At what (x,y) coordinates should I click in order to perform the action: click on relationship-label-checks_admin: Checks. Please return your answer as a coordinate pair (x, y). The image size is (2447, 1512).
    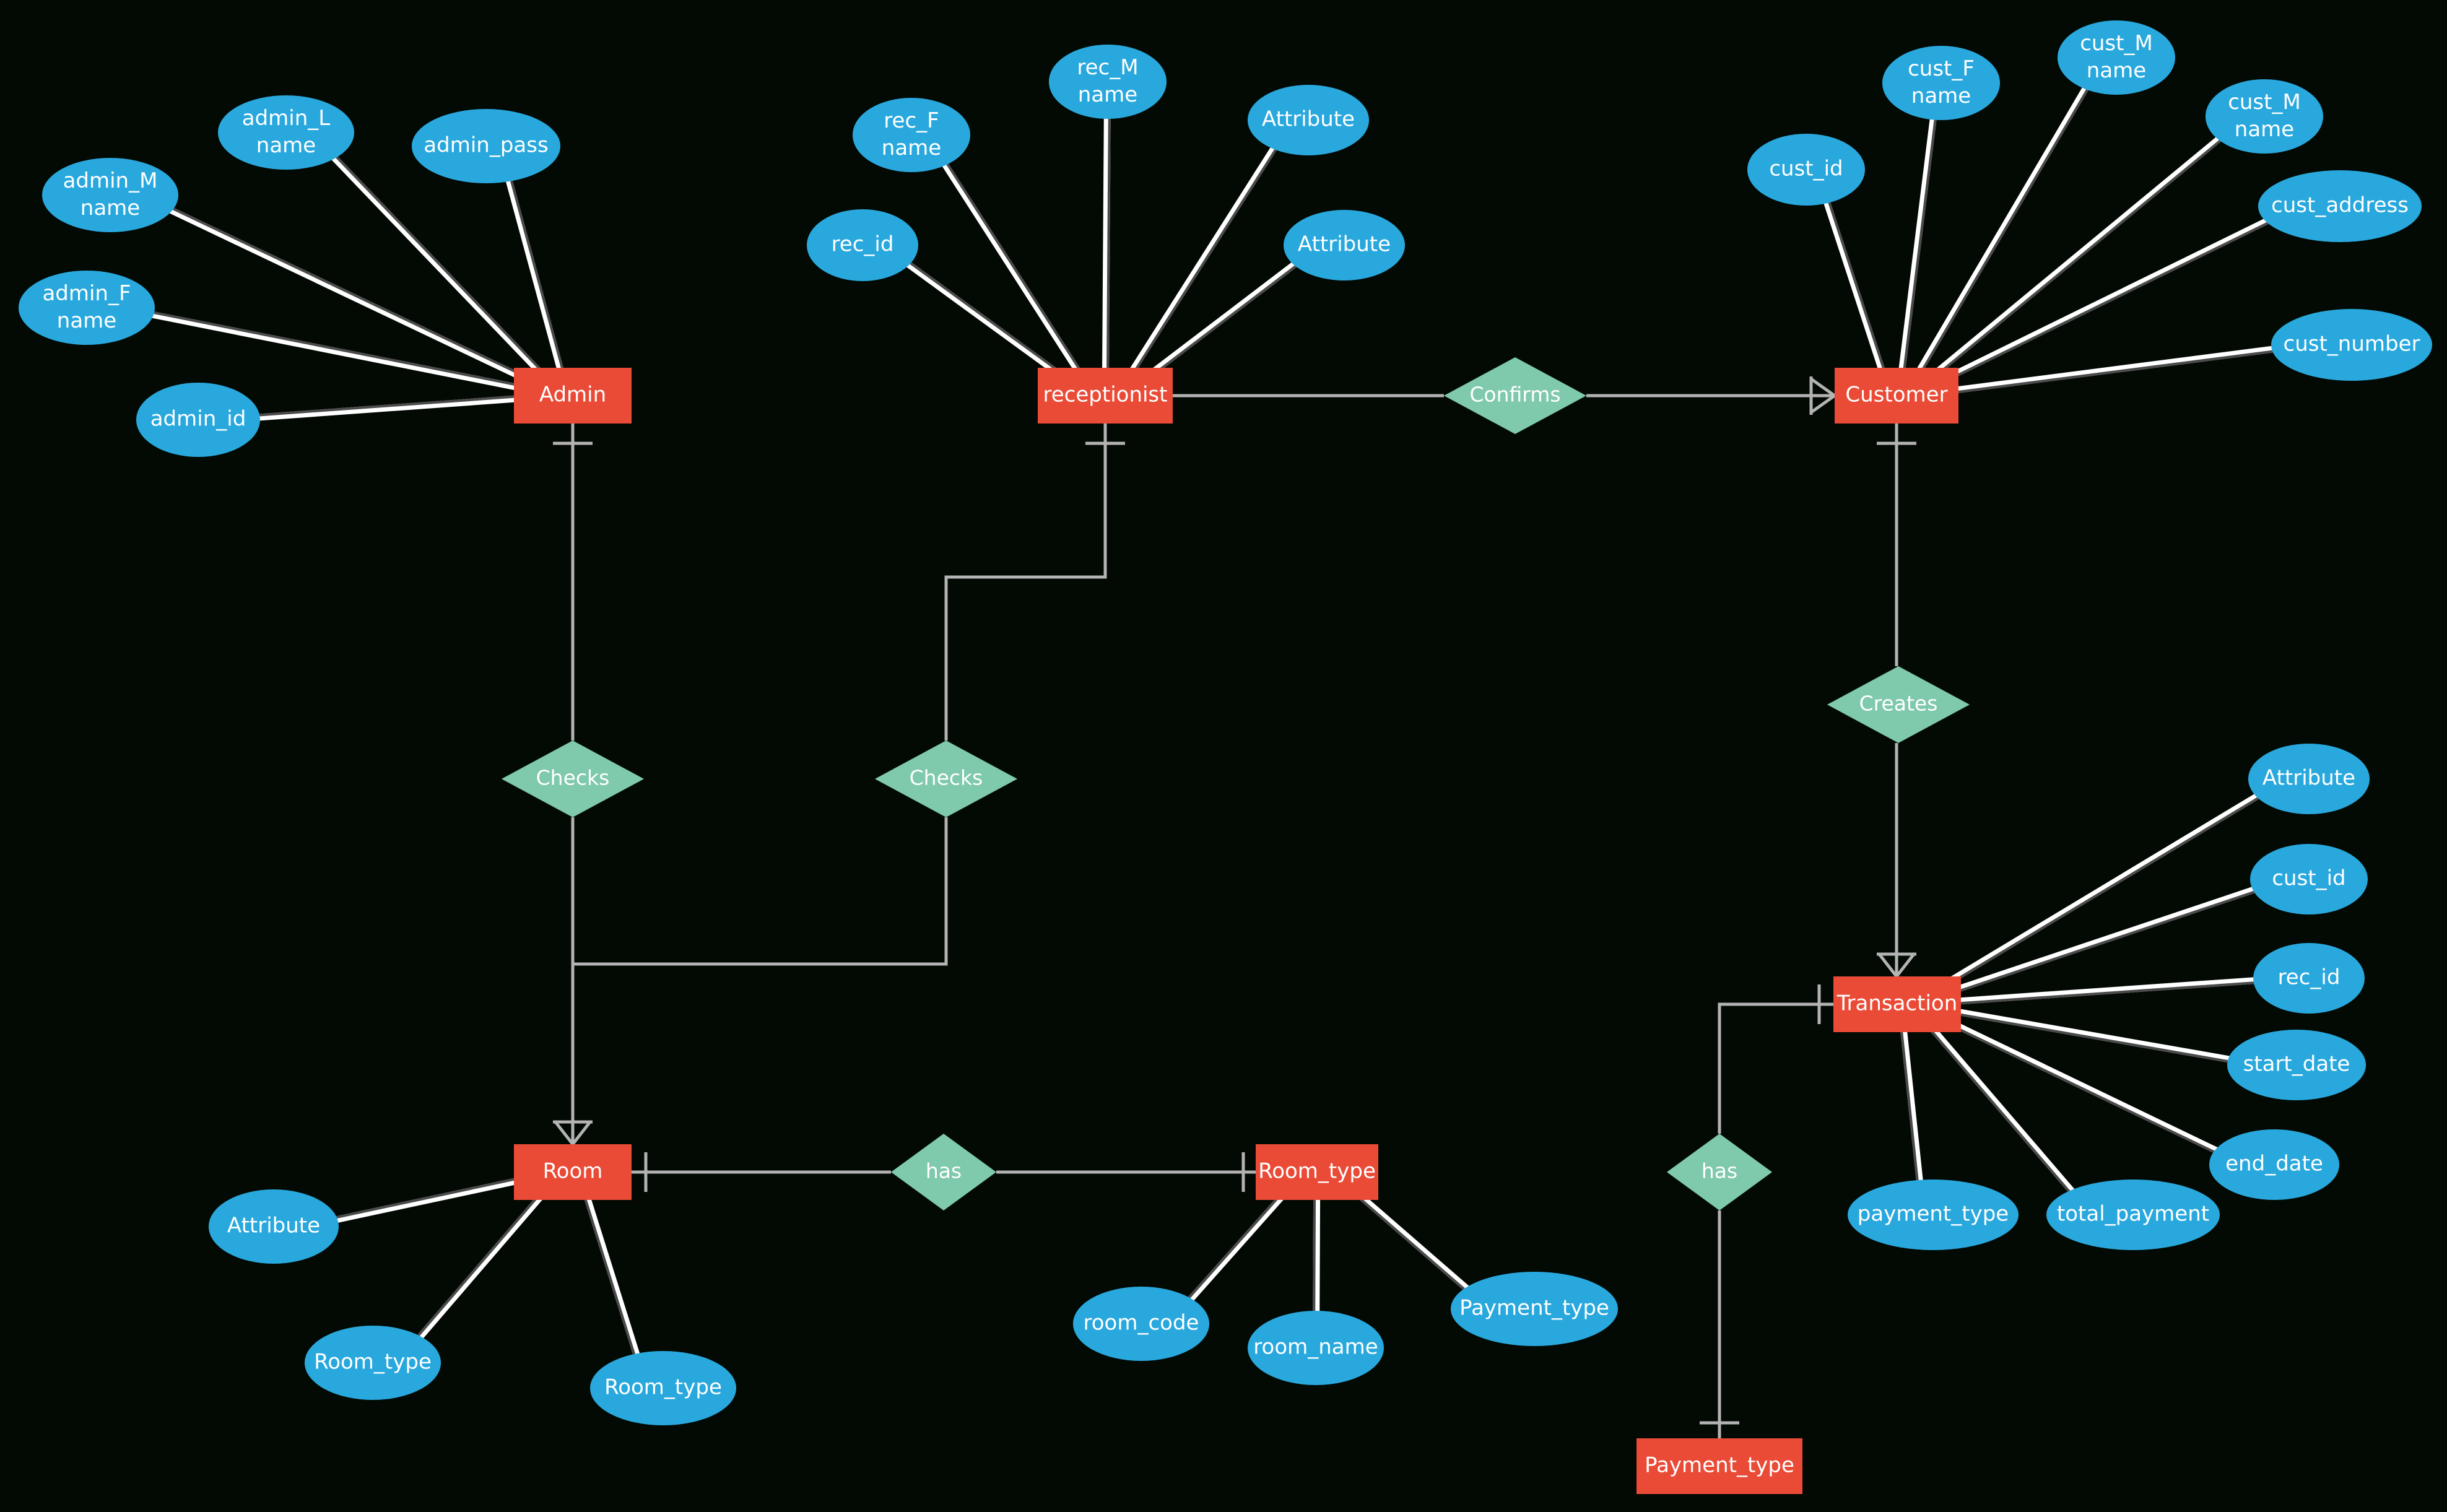
    Looking at the image, I should click on (573, 778).